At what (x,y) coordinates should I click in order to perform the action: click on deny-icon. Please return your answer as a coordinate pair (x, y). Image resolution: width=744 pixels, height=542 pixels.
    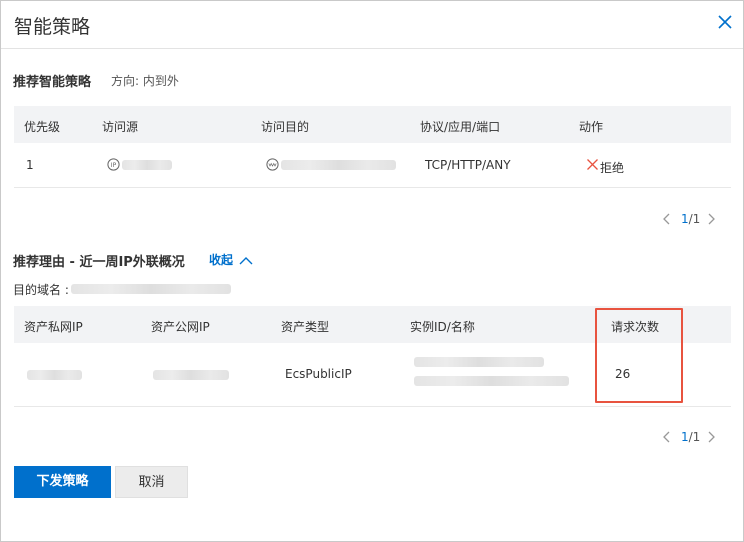
    Looking at the image, I should click on (592, 164).